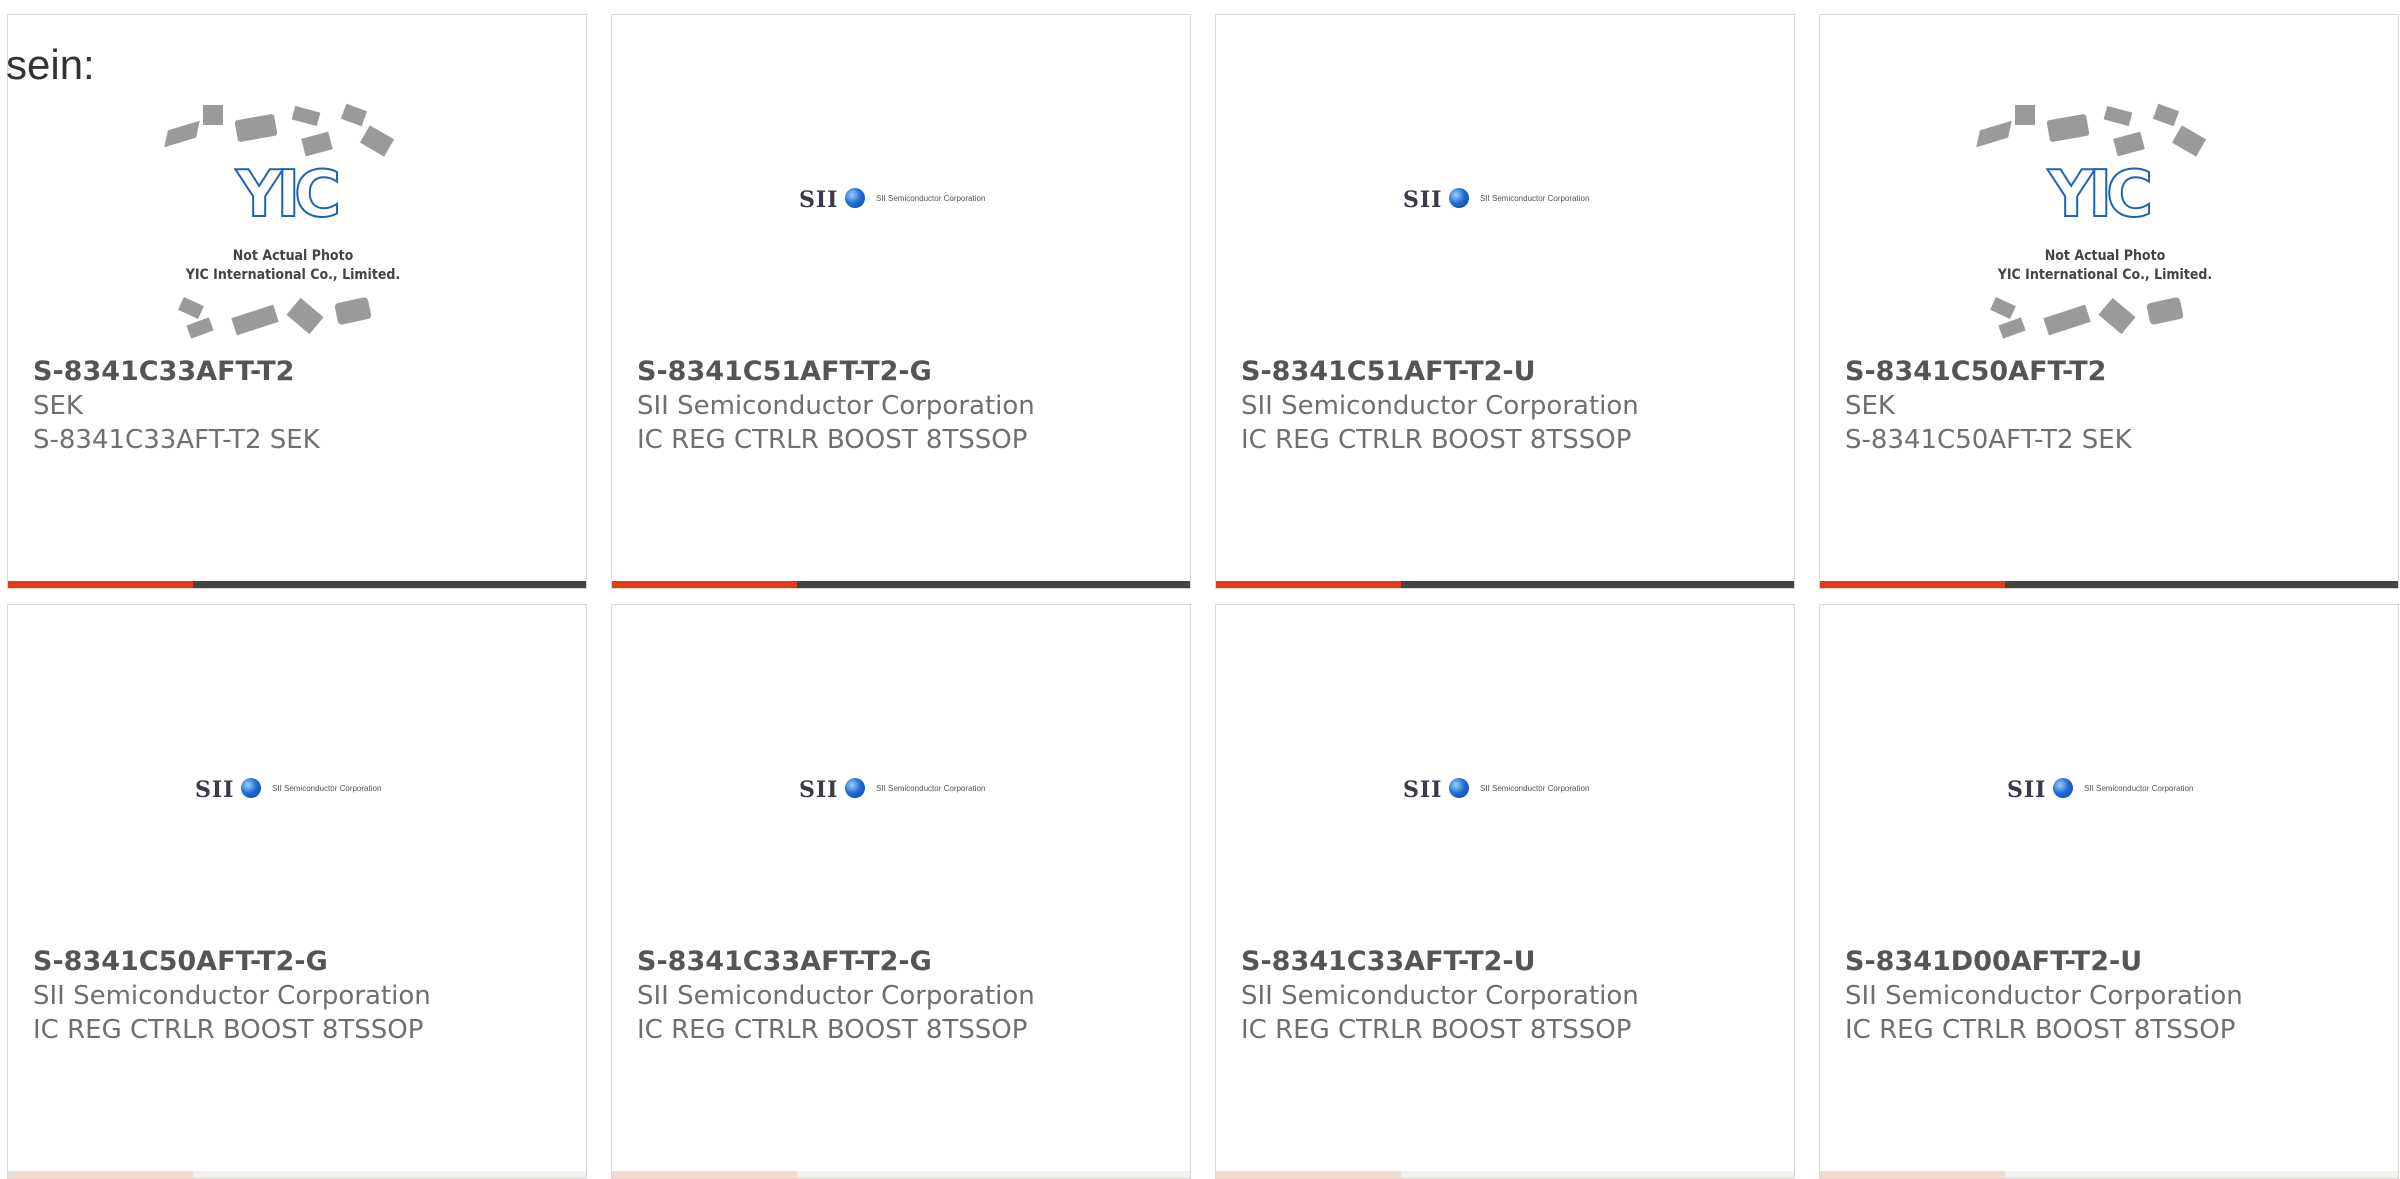 The image size is (2400, 1179). Describe the element at coordinates (304, 962) in the screenshot. I see `part-number-link: S-8341C50AFT-T2-G` at that location.